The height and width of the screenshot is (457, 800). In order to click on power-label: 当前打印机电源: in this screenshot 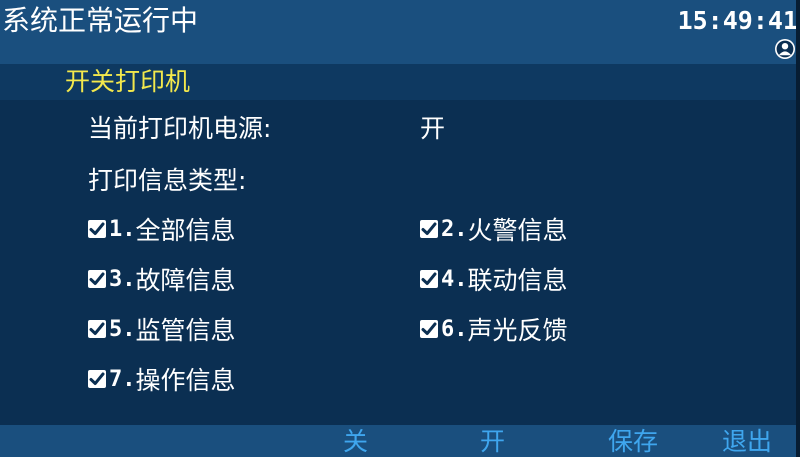, I will do `click(180, 128)`.